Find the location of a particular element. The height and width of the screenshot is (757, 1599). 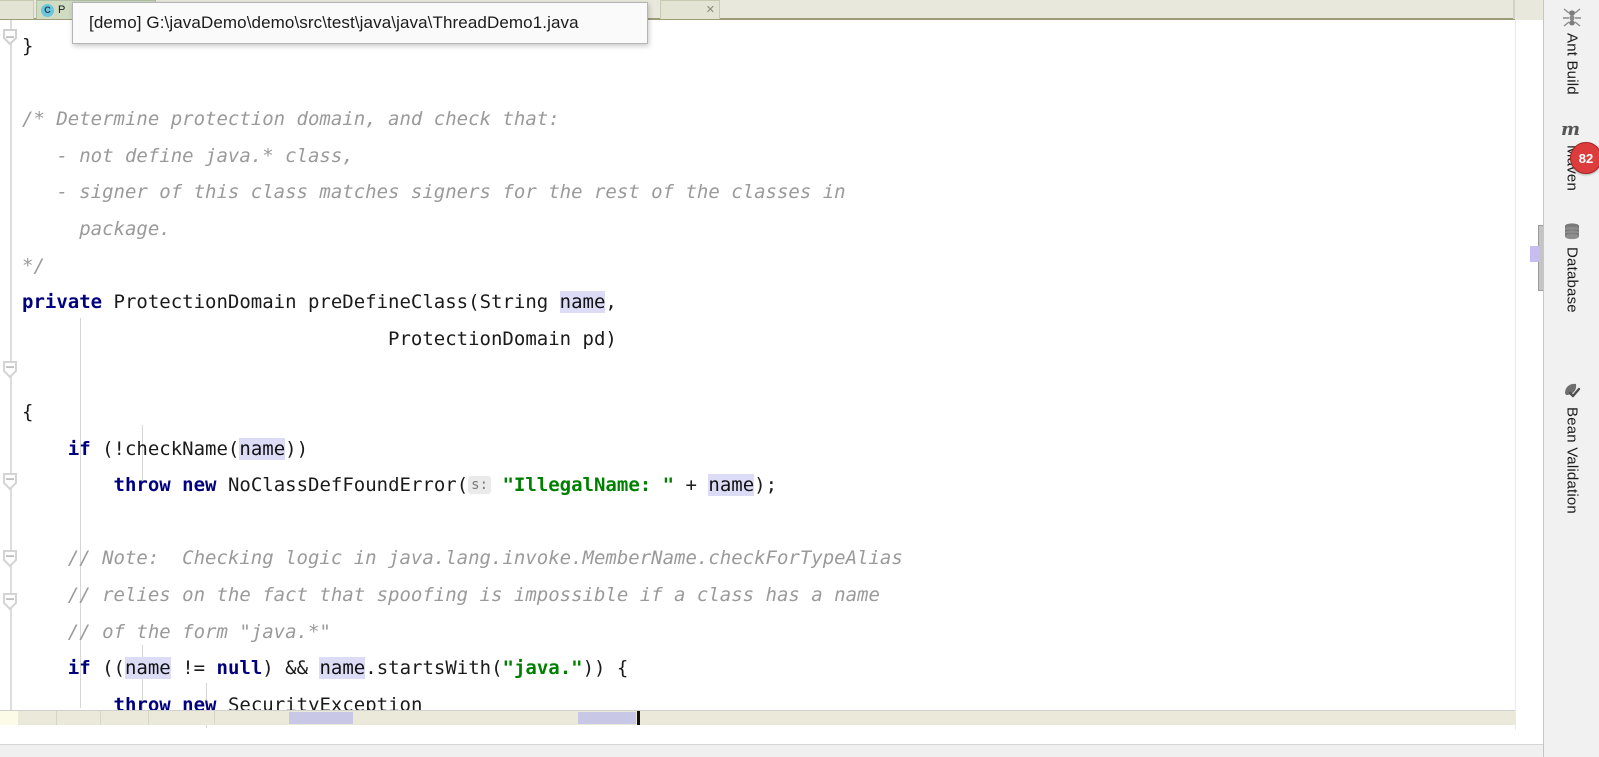

code-token-cmt: */ is located at coordinates (33, 265).